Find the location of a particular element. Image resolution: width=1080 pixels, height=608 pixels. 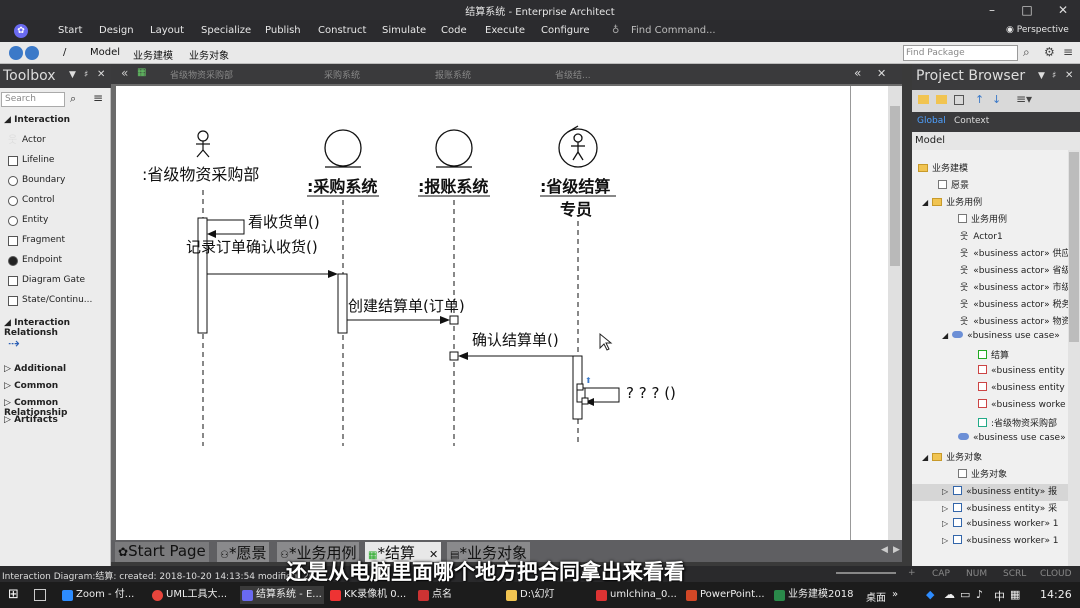

tray-expand-icon: » is located at coordinates (895, 594).